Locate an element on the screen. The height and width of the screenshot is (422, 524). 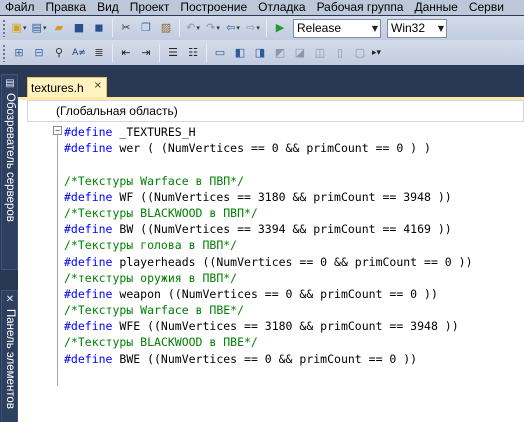
new-project-icon: ▣ is located at coordinates (19, 28).